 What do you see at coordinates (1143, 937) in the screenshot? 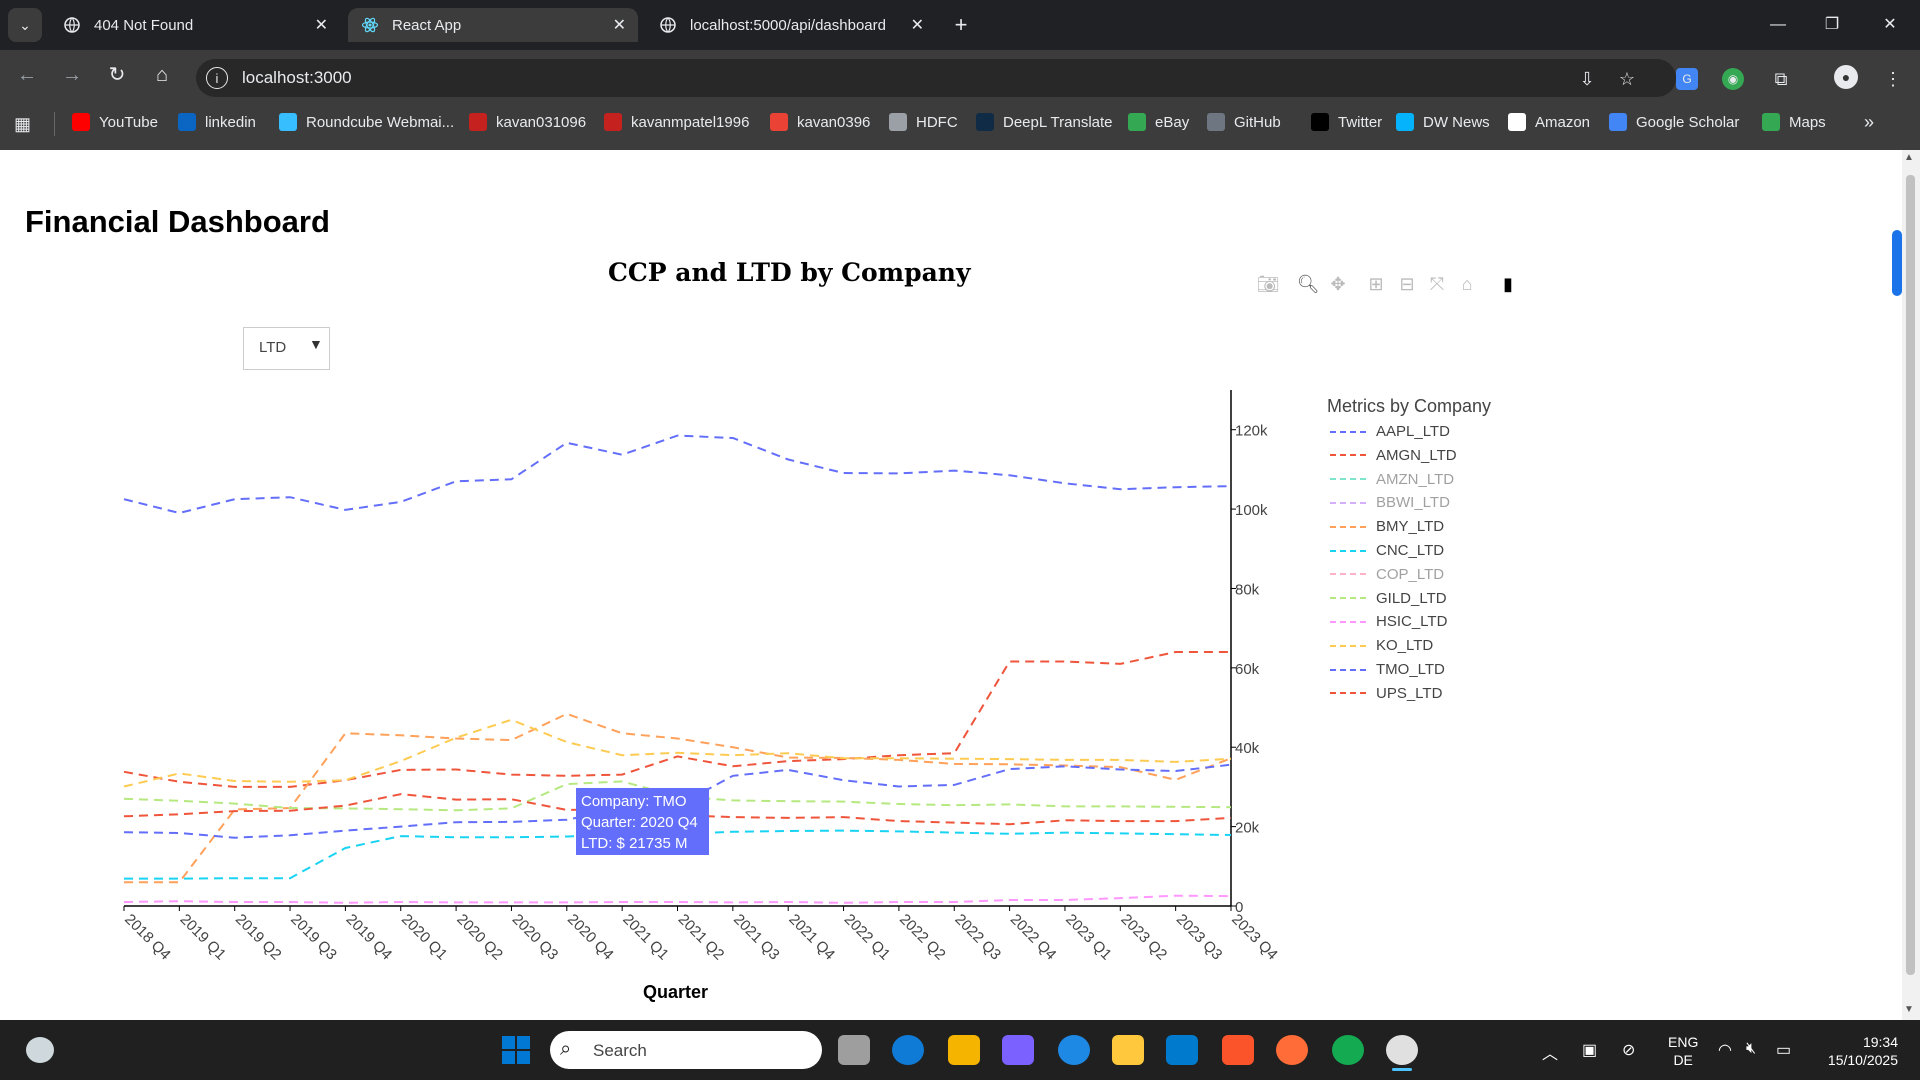
I see `x-tick-label: 2023 Q2` at bounding box center [1143, 937].